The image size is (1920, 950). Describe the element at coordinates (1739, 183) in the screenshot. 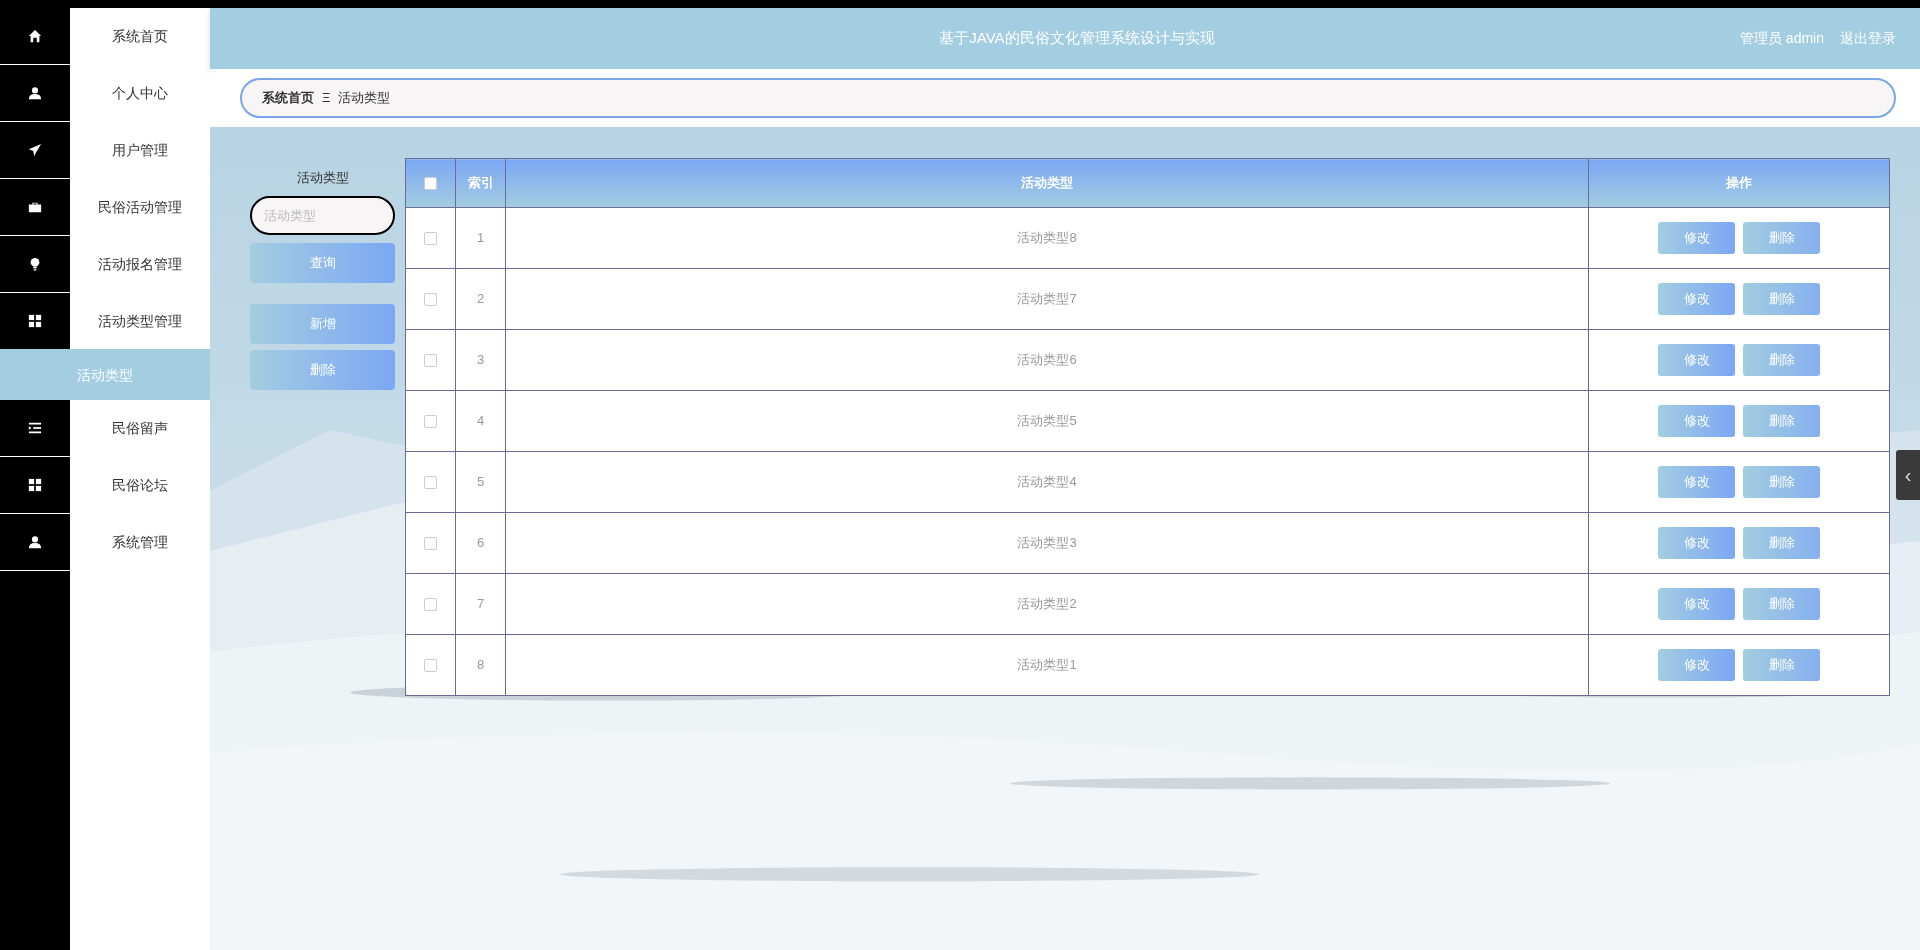

I see `column-header: 操作` at that location.